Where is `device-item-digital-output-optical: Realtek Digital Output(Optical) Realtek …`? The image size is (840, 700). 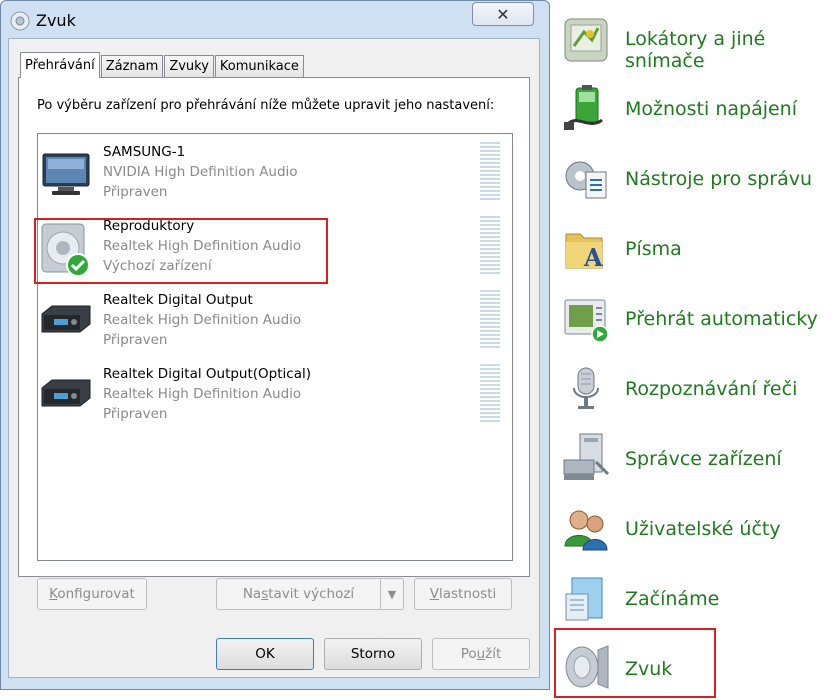
device-item-digital-output-optical: Realtek Digital Output(Optical) Realtek … is located at coordinates (273, 397).